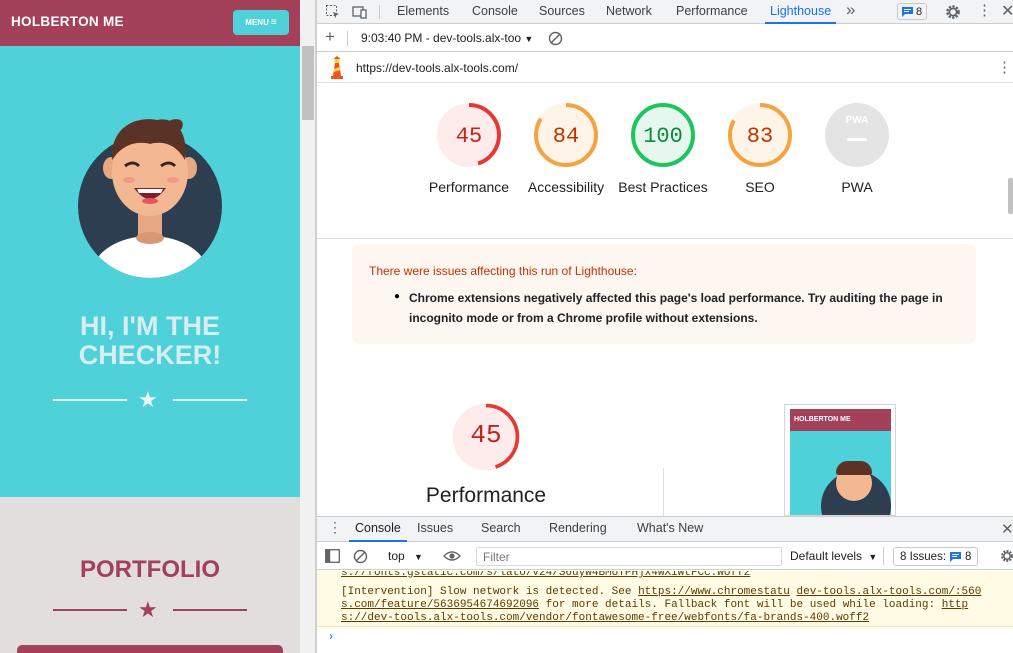 The height and width of the screenshot is (653, 1013). What do you see at coordinates (495, 12) in the screenshot?
I see `tab-console: Console` at bounding box center [495, 12].